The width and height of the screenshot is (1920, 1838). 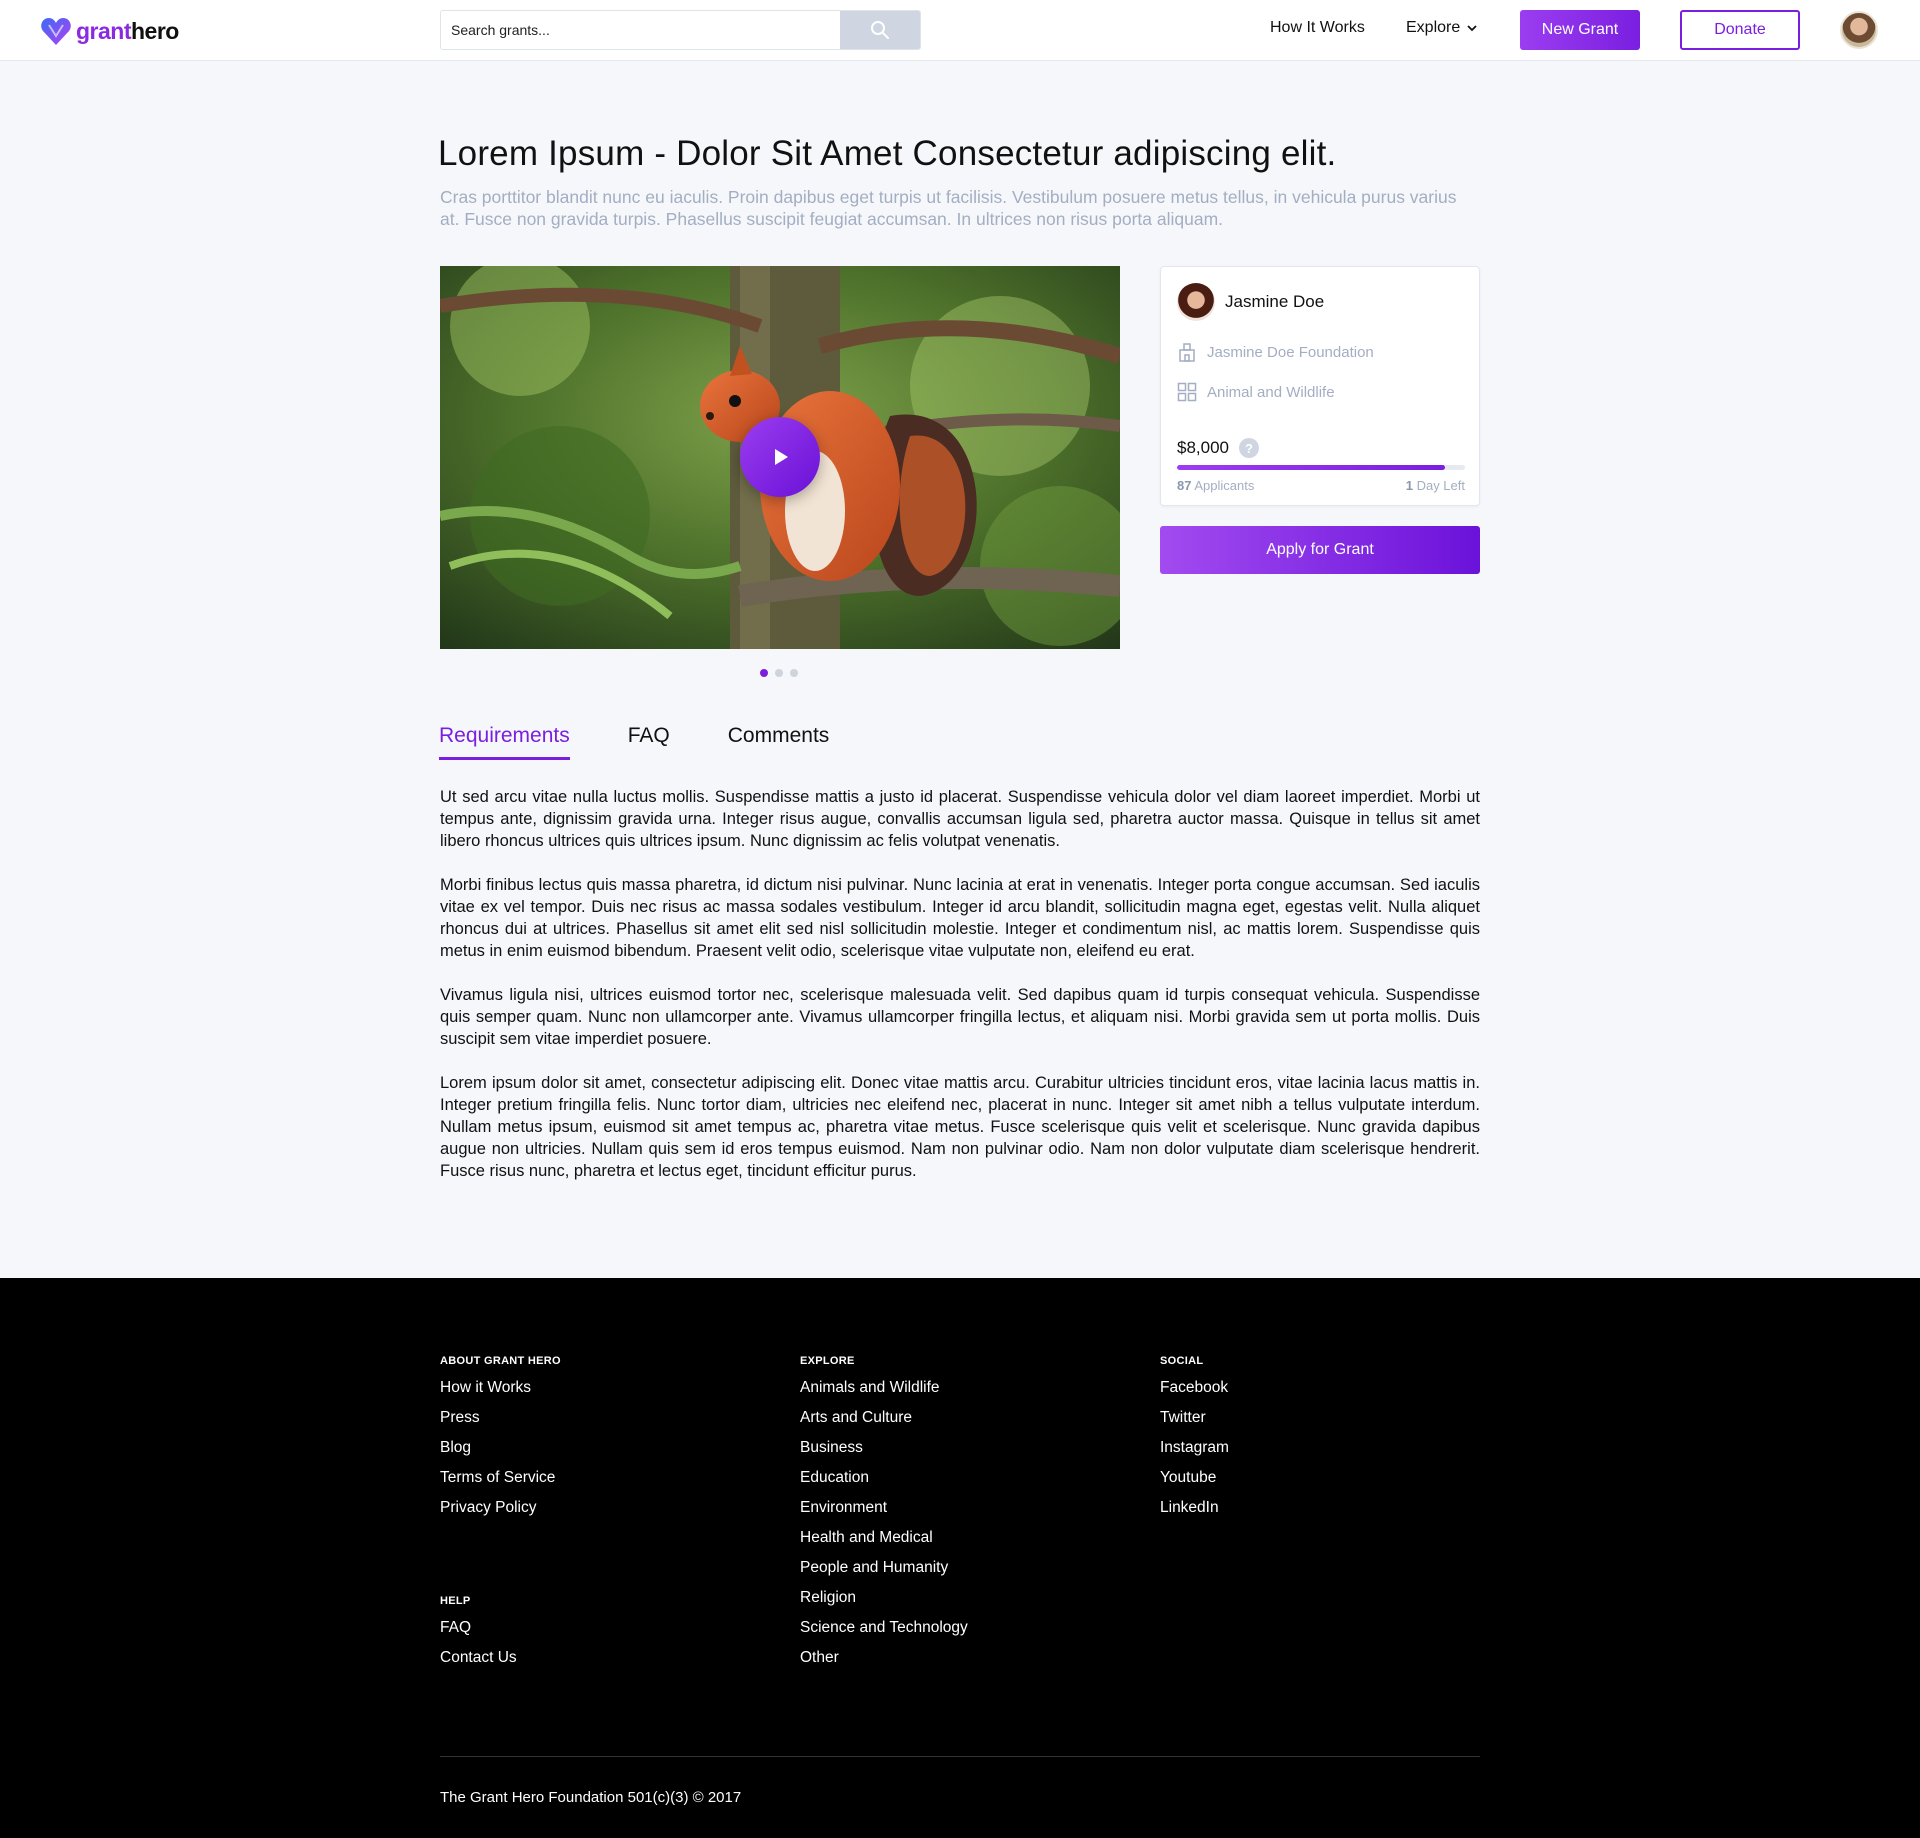 What do you see at coordinates (1440, 485) in the screenshot?
I see `days-left-label: Day Left` at bounding box center [1440, 485].